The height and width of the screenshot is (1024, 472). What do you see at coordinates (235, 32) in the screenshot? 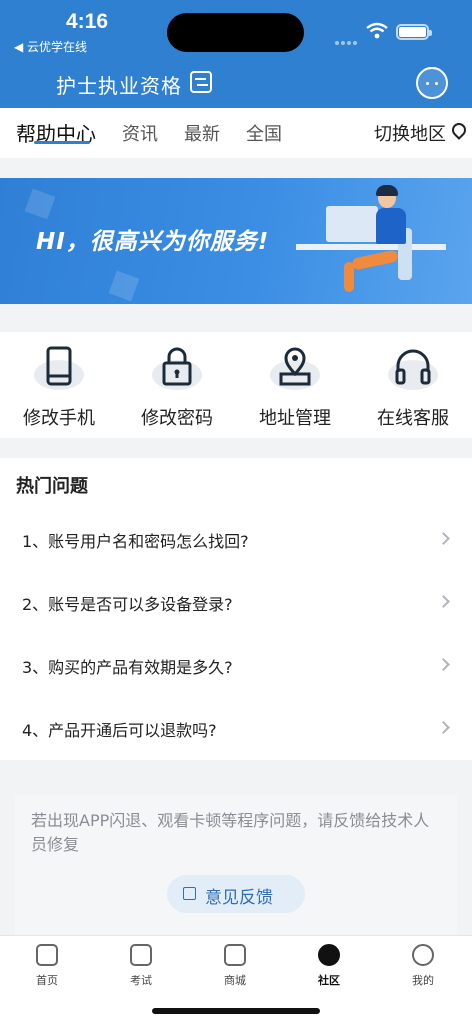
I see `dynamic-island` at bounding box center [235, 32].